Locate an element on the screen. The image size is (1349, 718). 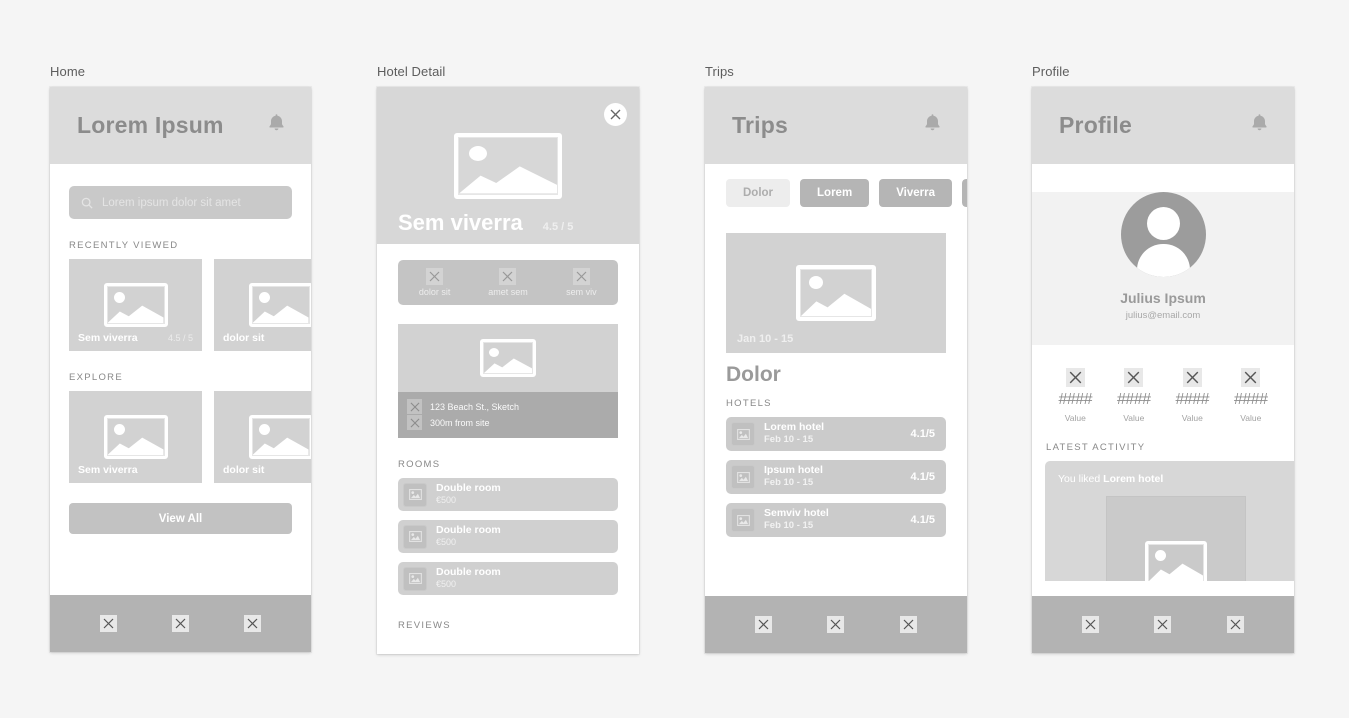
section-title-hotels: HOTELS is located at coordinates (749, 403).